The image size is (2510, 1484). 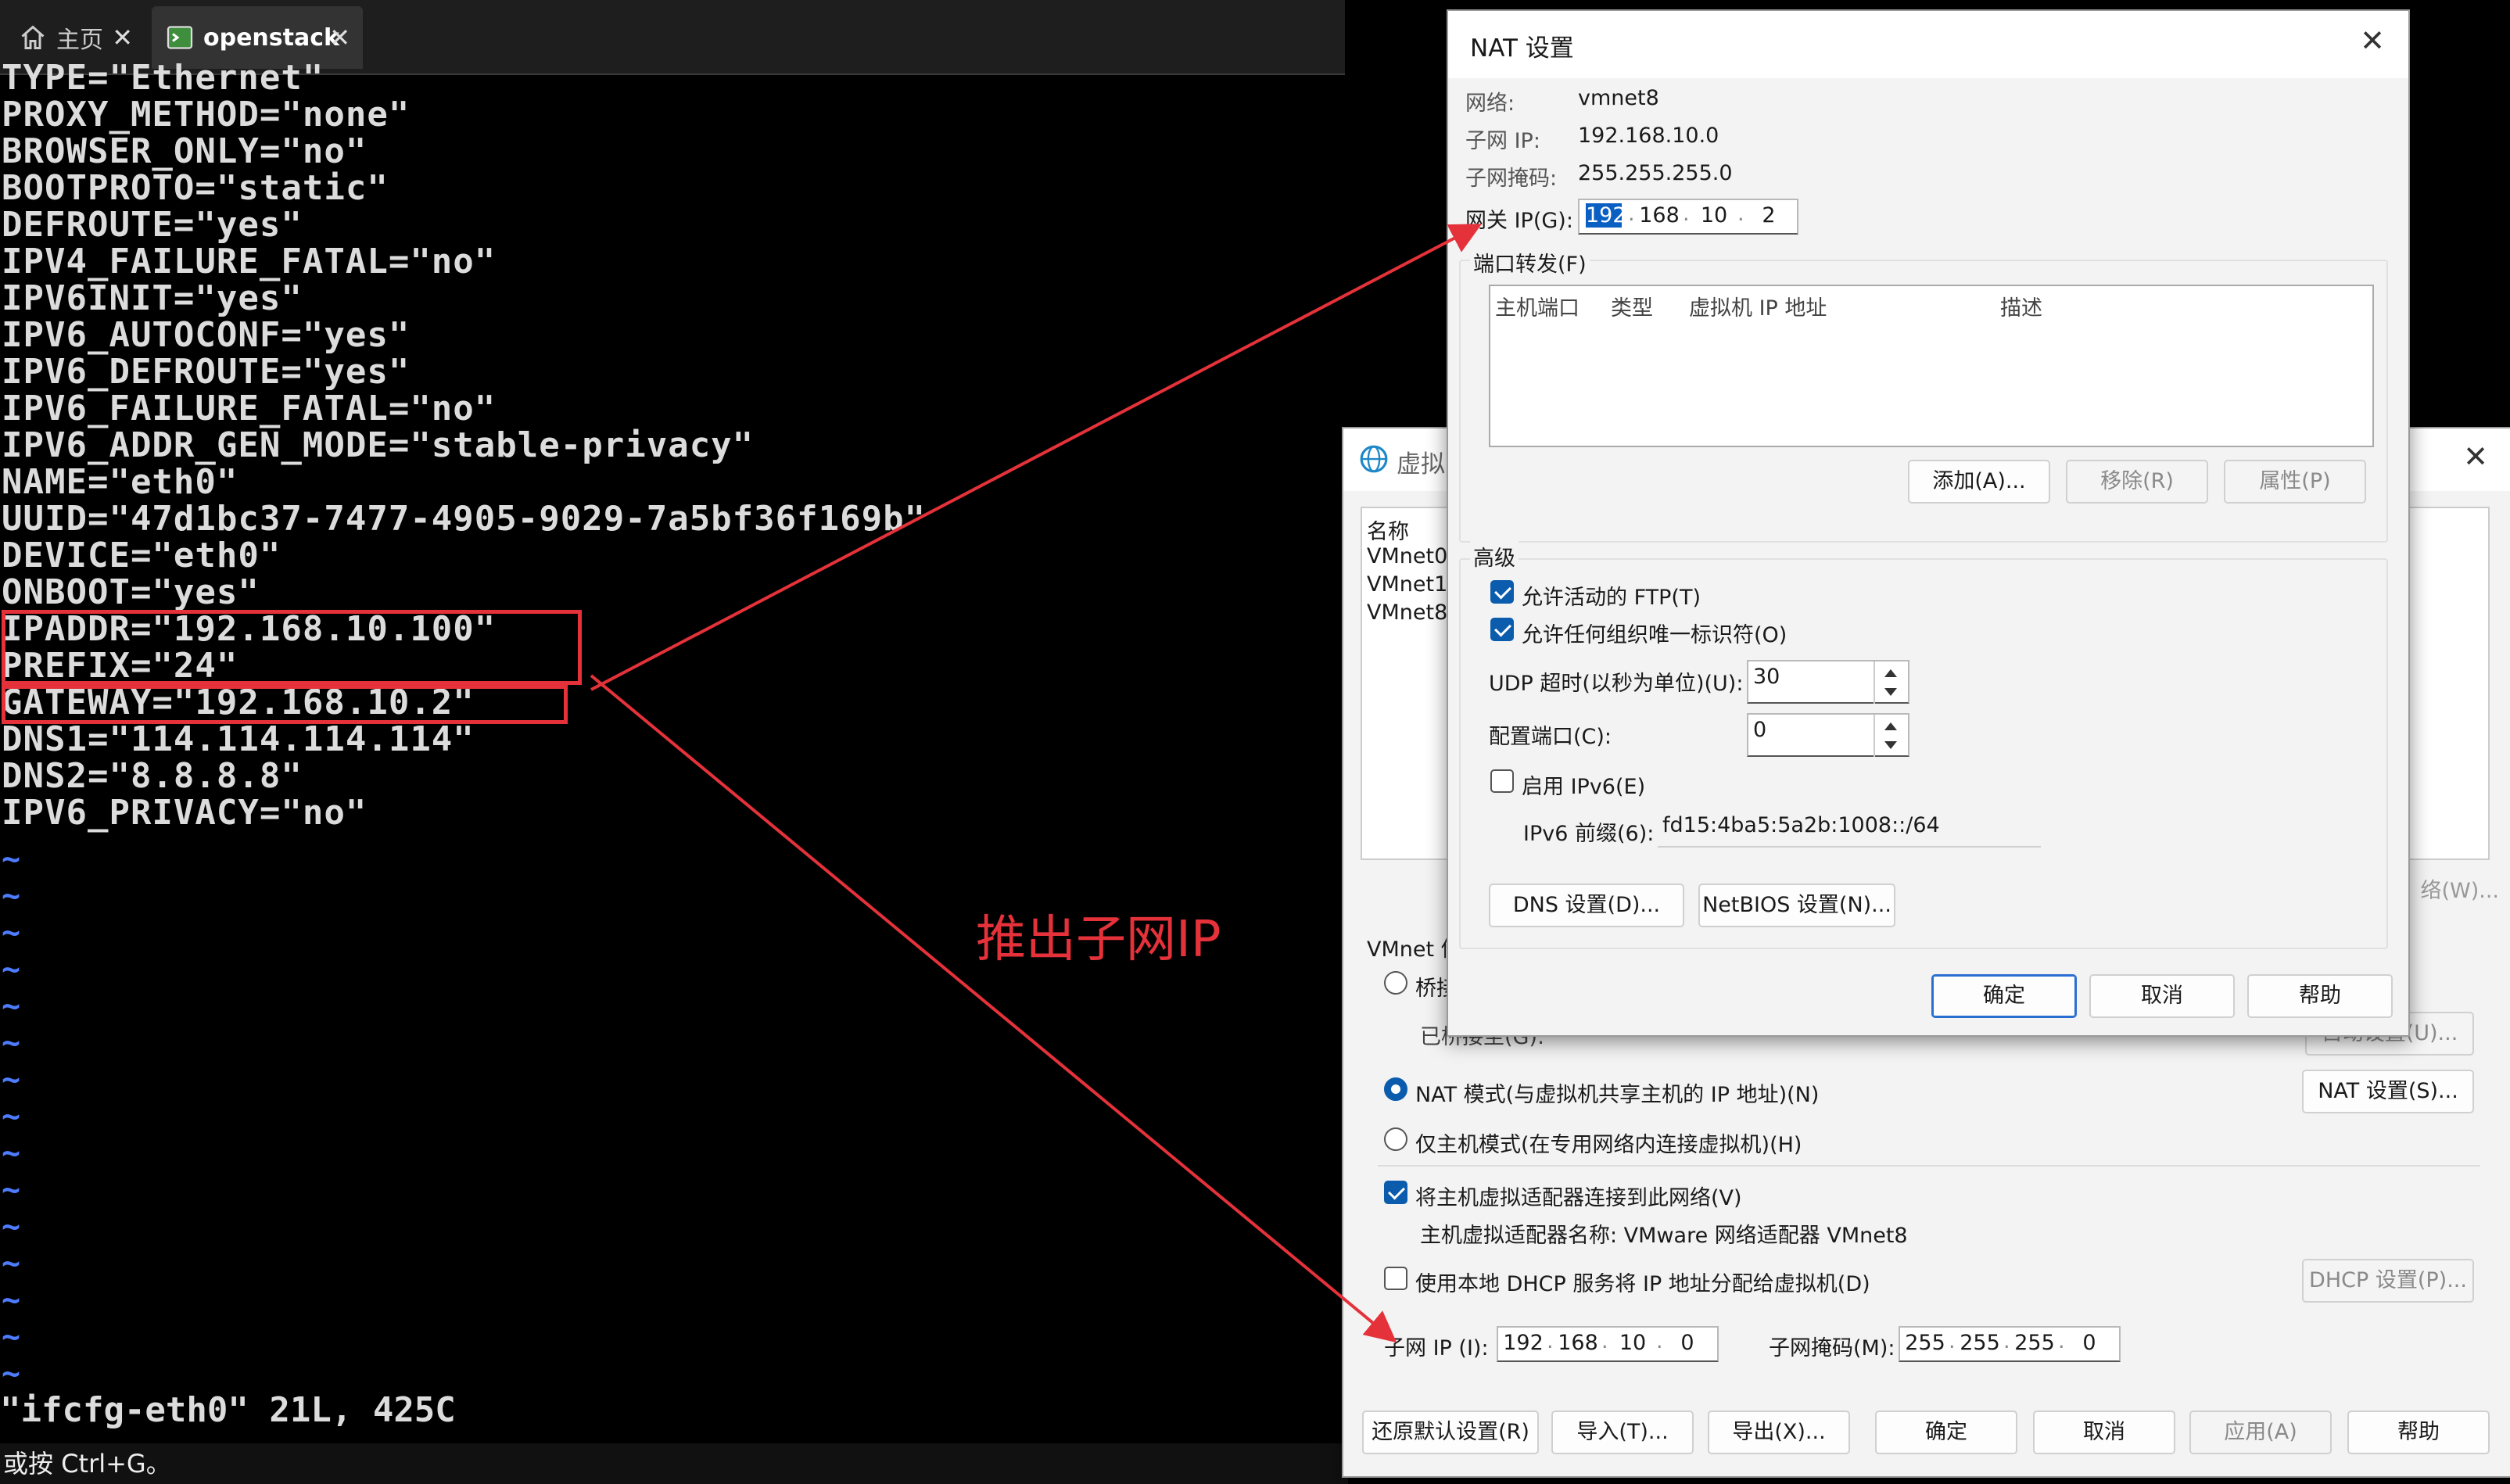 I want to click on properties-button: 属性(P), so click(x=2295, y=482).